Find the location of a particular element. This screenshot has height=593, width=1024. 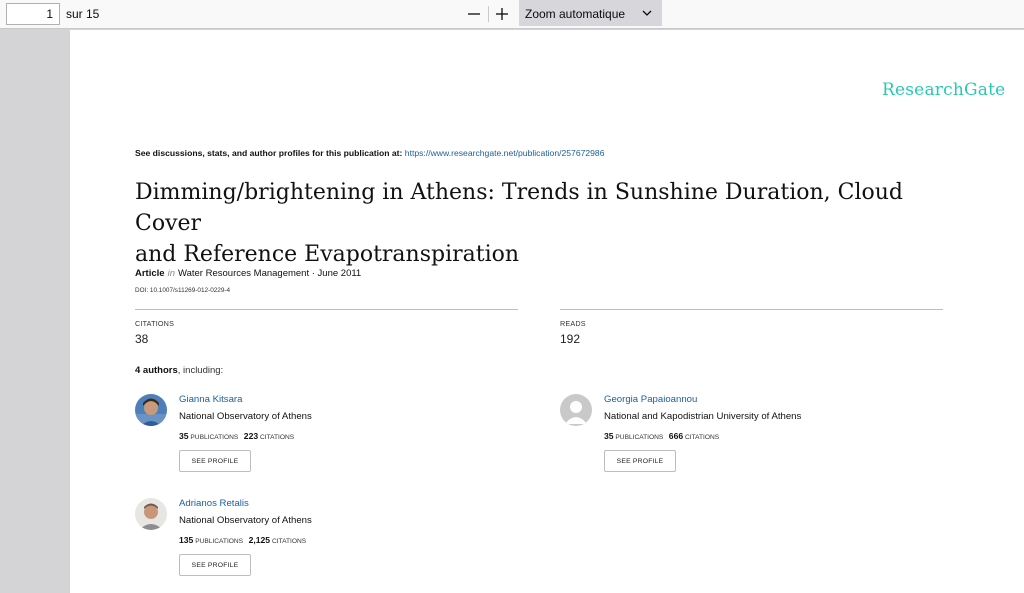

zoom-select-label: Zoom automatique is located at coordinates (575, 14).